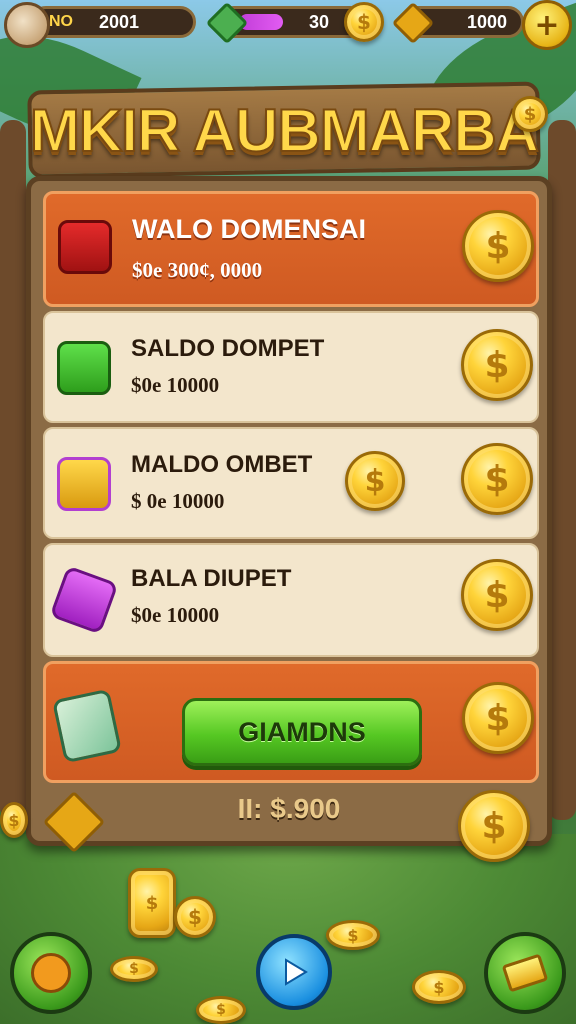 The height and width of the screenshot is (1024, 576). What do you see at coordinates (291, 600) in the screenshot?
I see `list-item: BALA DIUPET $0e 10000 $` at bounding box center [291, 600].